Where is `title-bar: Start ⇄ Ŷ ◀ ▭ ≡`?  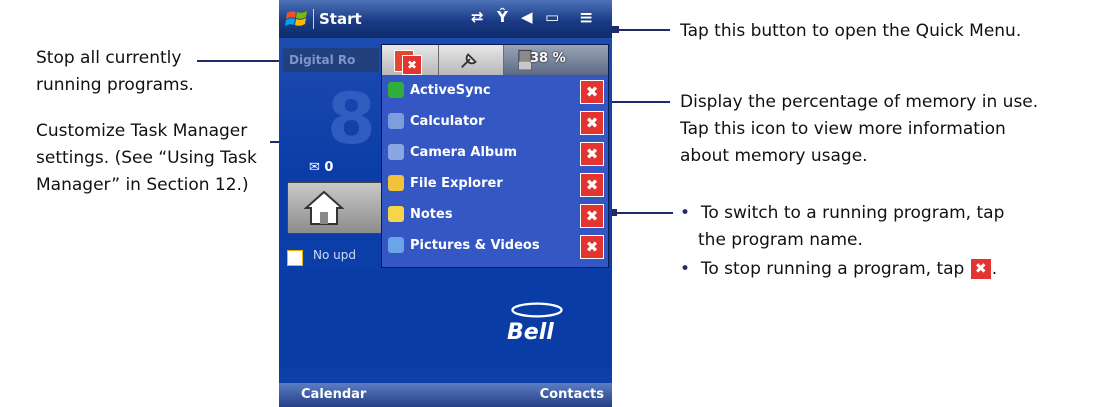
title-bar: Start ⇄ Ŷ ◀ ▭ ≡ is located at coordinates (445, 19).